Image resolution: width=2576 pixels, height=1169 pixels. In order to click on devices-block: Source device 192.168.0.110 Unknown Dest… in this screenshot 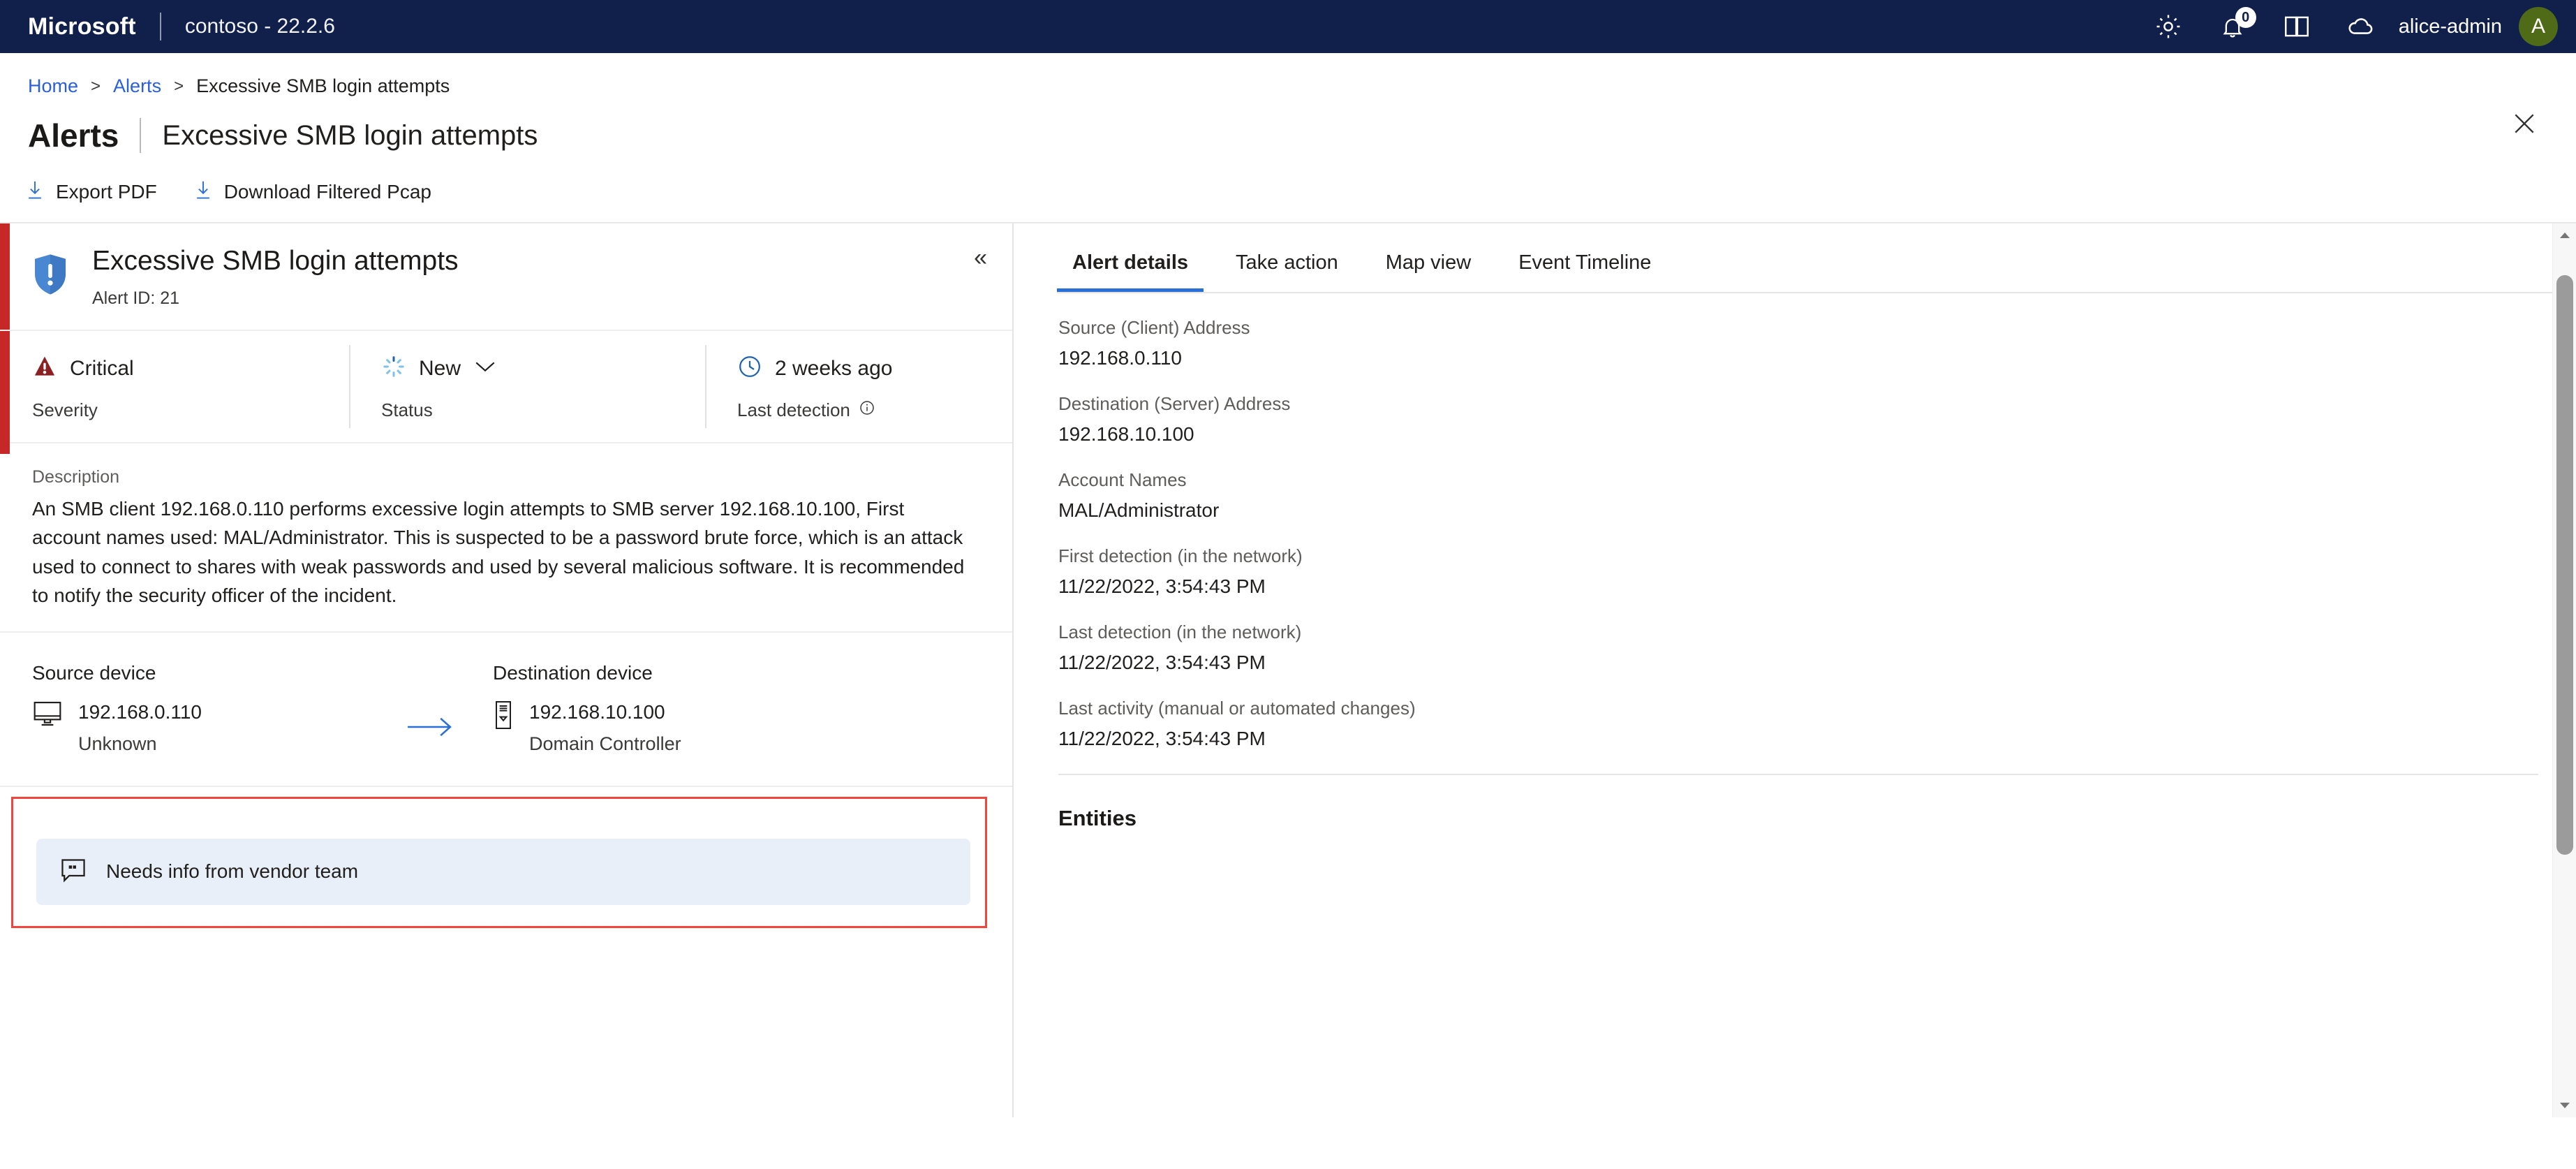, I will do `click(506, 710)`.